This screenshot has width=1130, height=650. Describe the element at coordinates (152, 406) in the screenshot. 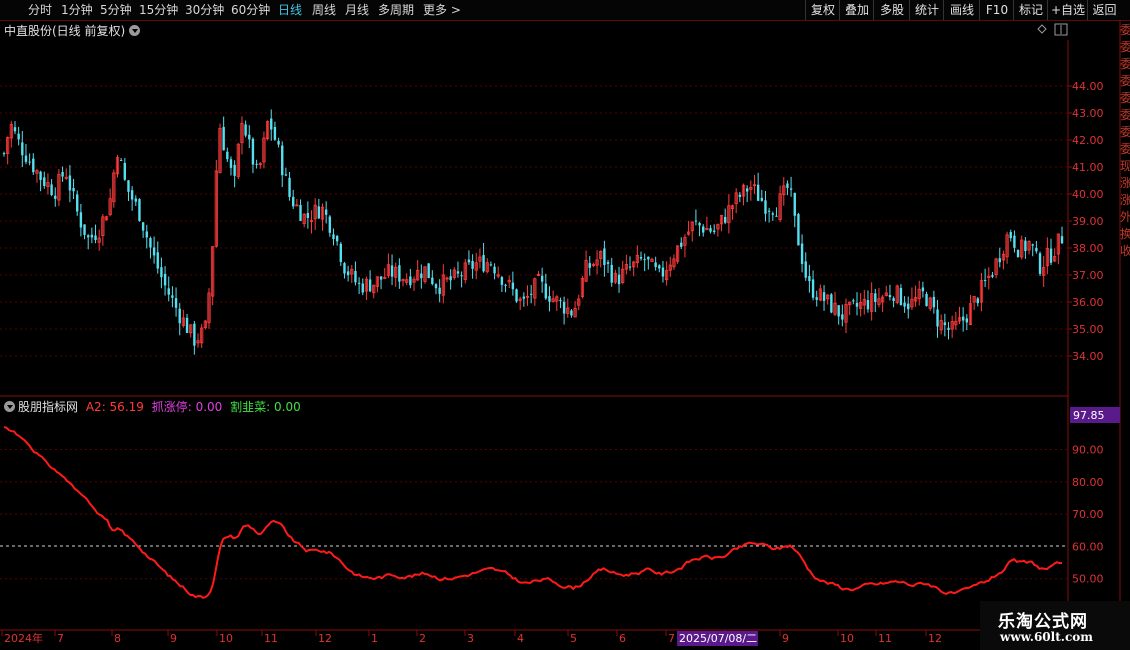

I see `indicator-header: 股朋指标网 A2: 56.19 抓涨停: 0.00 割韭菜: 0.00` at that location.